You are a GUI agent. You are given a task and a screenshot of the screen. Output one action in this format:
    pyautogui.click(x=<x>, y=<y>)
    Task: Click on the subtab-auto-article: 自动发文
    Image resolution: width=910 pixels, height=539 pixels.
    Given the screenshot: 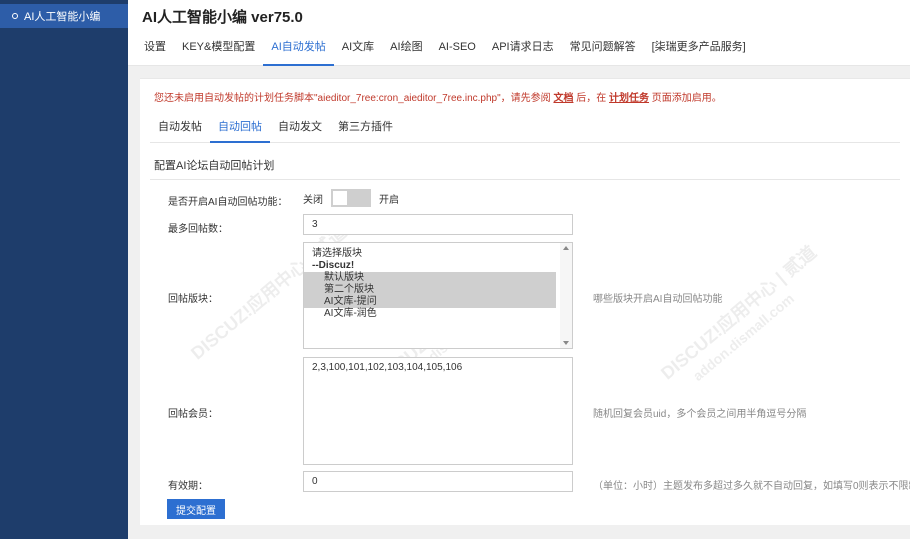 What is the action you would take?
    pyautogui.click(x=300, y=128)
    